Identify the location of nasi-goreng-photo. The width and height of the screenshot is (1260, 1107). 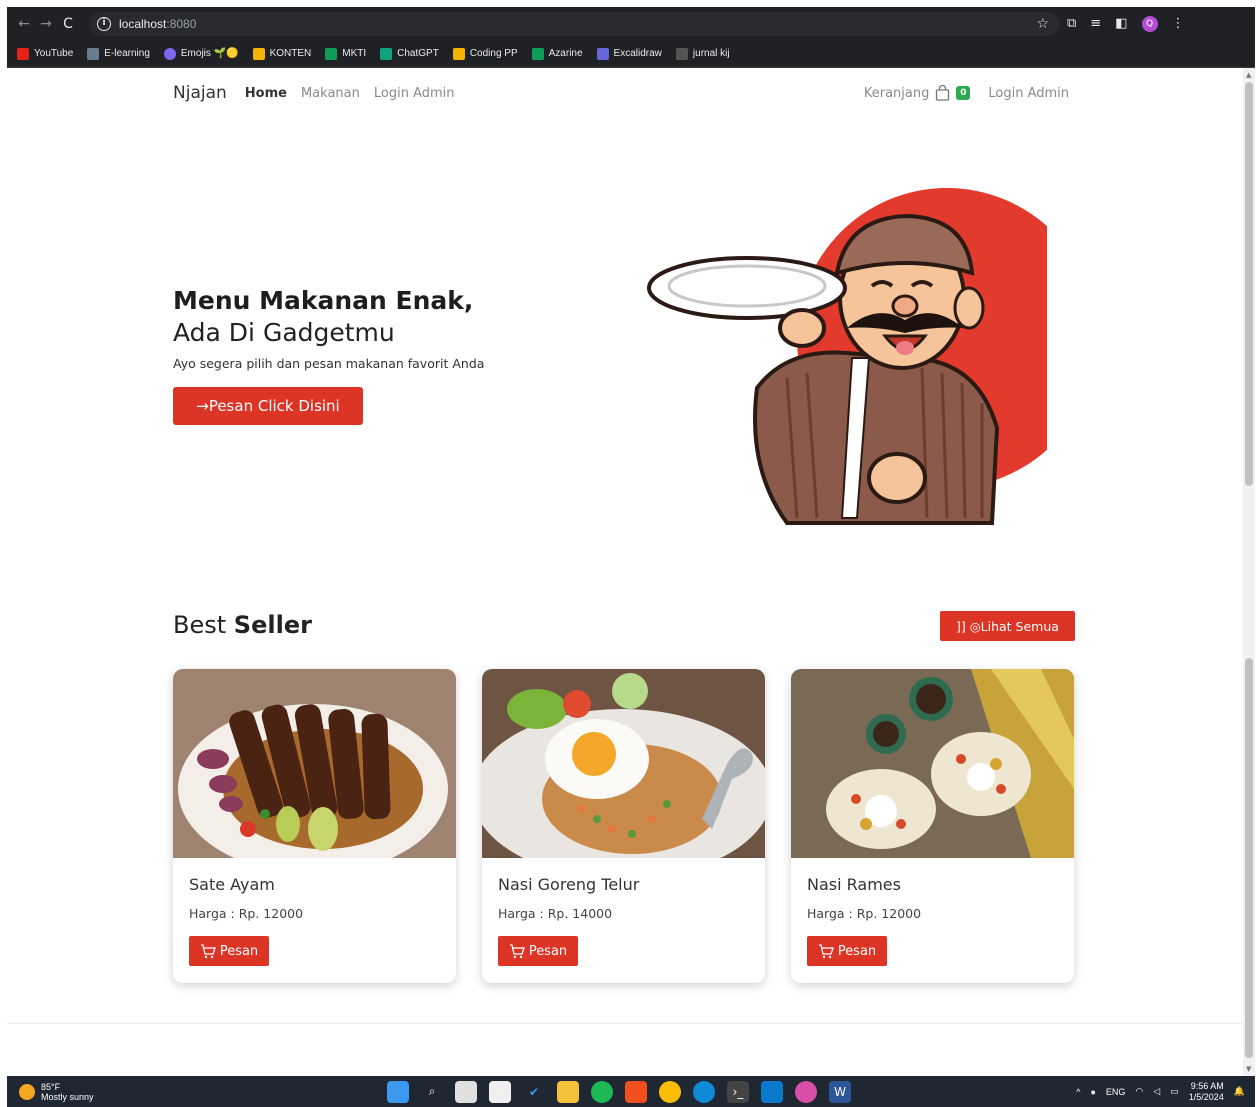
(623, 774).